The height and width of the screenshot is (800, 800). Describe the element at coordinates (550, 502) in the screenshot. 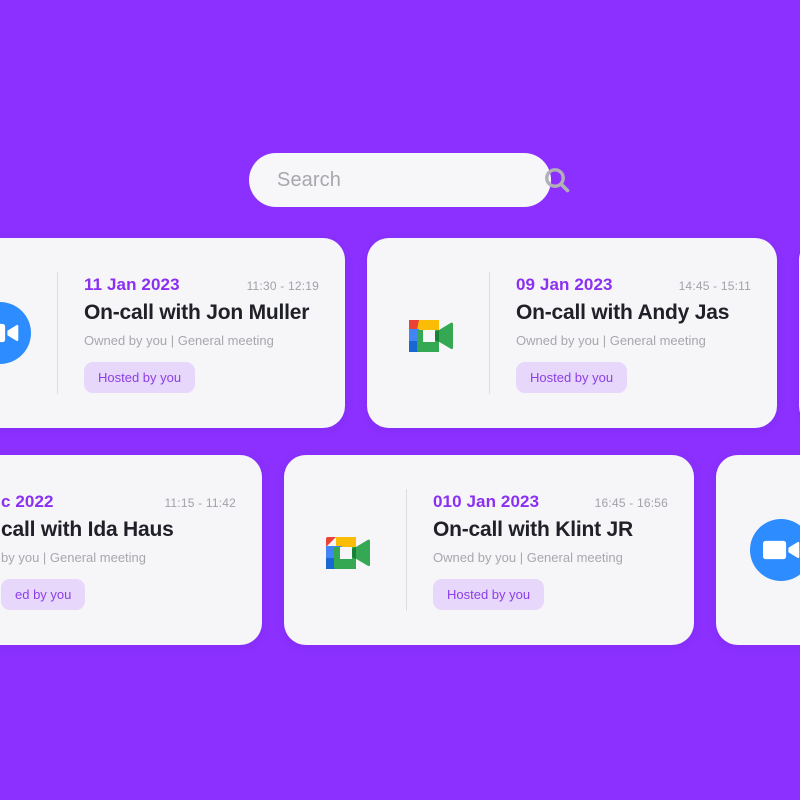

I see `card-header: 010 Jan 2023 16:45 - 16:56` at that location.